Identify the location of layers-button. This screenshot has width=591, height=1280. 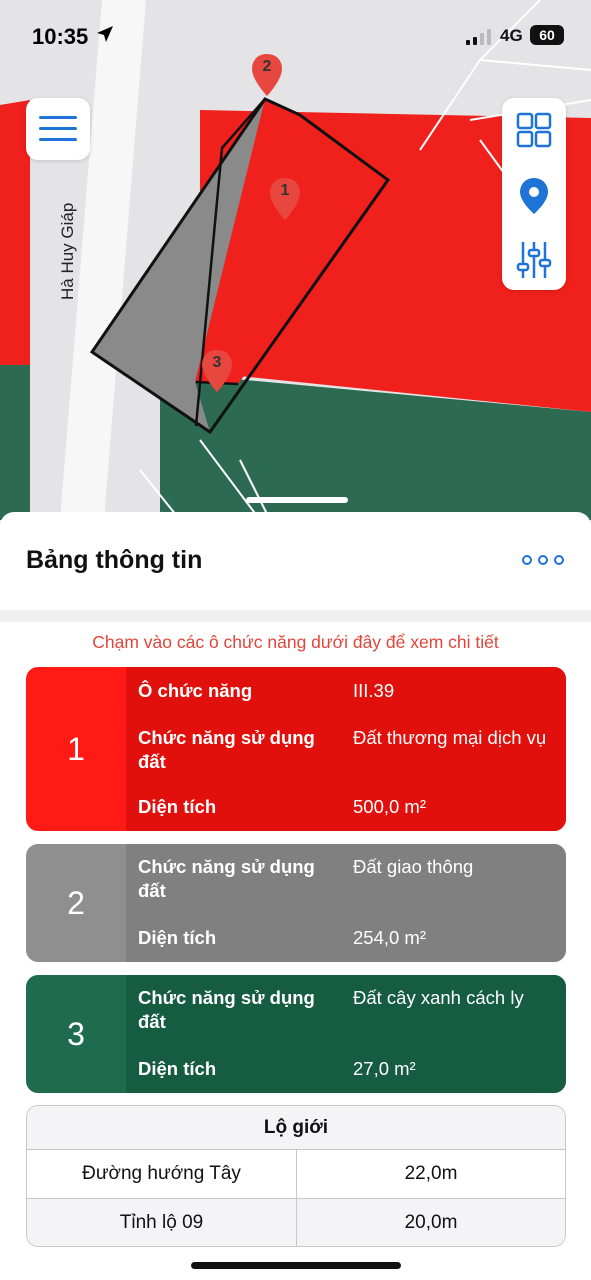
(534, 130).